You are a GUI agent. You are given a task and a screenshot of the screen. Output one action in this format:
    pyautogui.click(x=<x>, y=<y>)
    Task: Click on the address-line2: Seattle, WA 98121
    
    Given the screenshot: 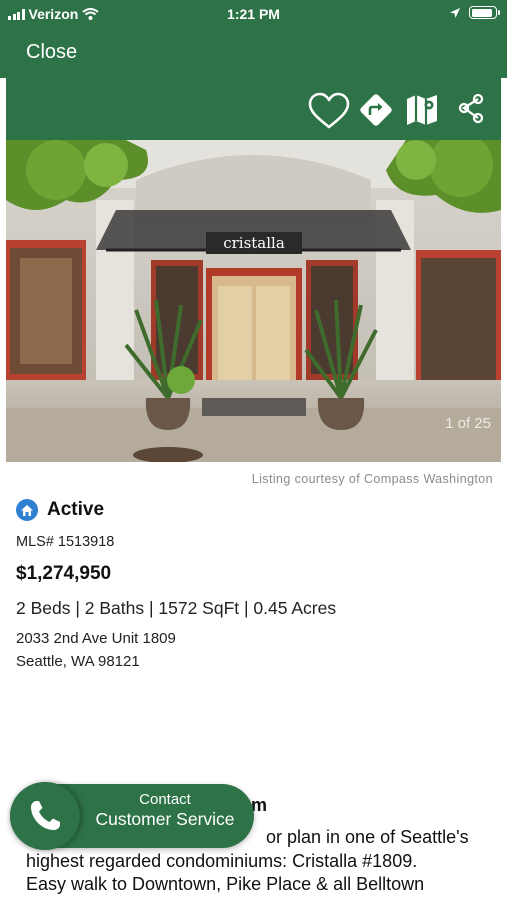 What is the action you would take?
    pyautogui.click(x=78, y=661)
    